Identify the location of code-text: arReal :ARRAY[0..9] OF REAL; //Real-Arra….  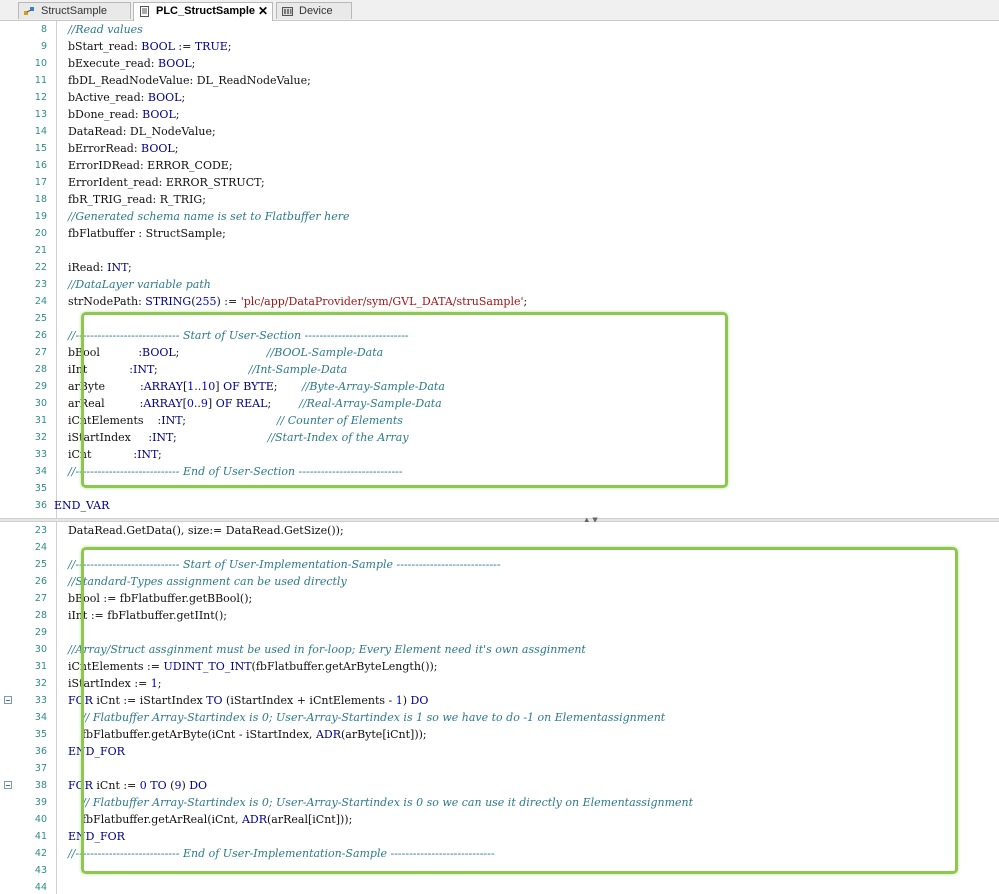
(241, 403).